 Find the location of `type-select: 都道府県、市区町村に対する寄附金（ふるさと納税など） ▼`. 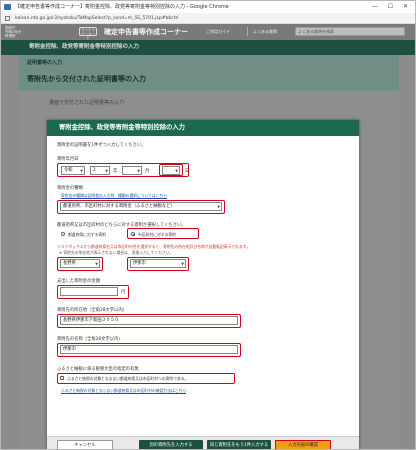

type-select: 都道府県、市区町村に対する寄附金（ふるさと納税など） ▼ is located at coordinates (141, 206).